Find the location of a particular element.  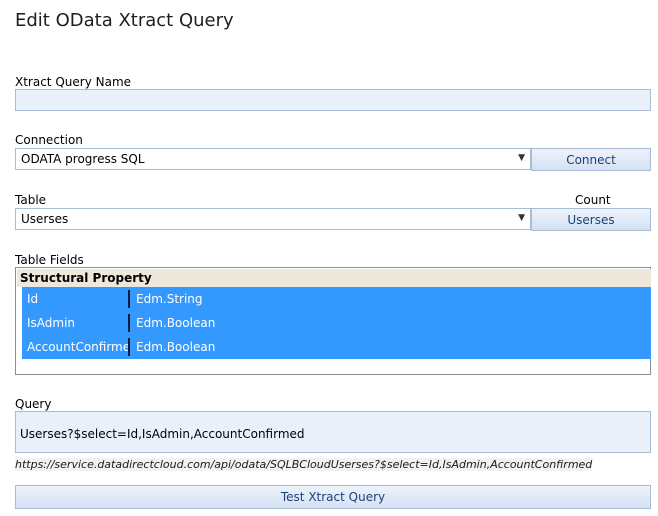

field-name: Id is located at coordinates (33, 299).